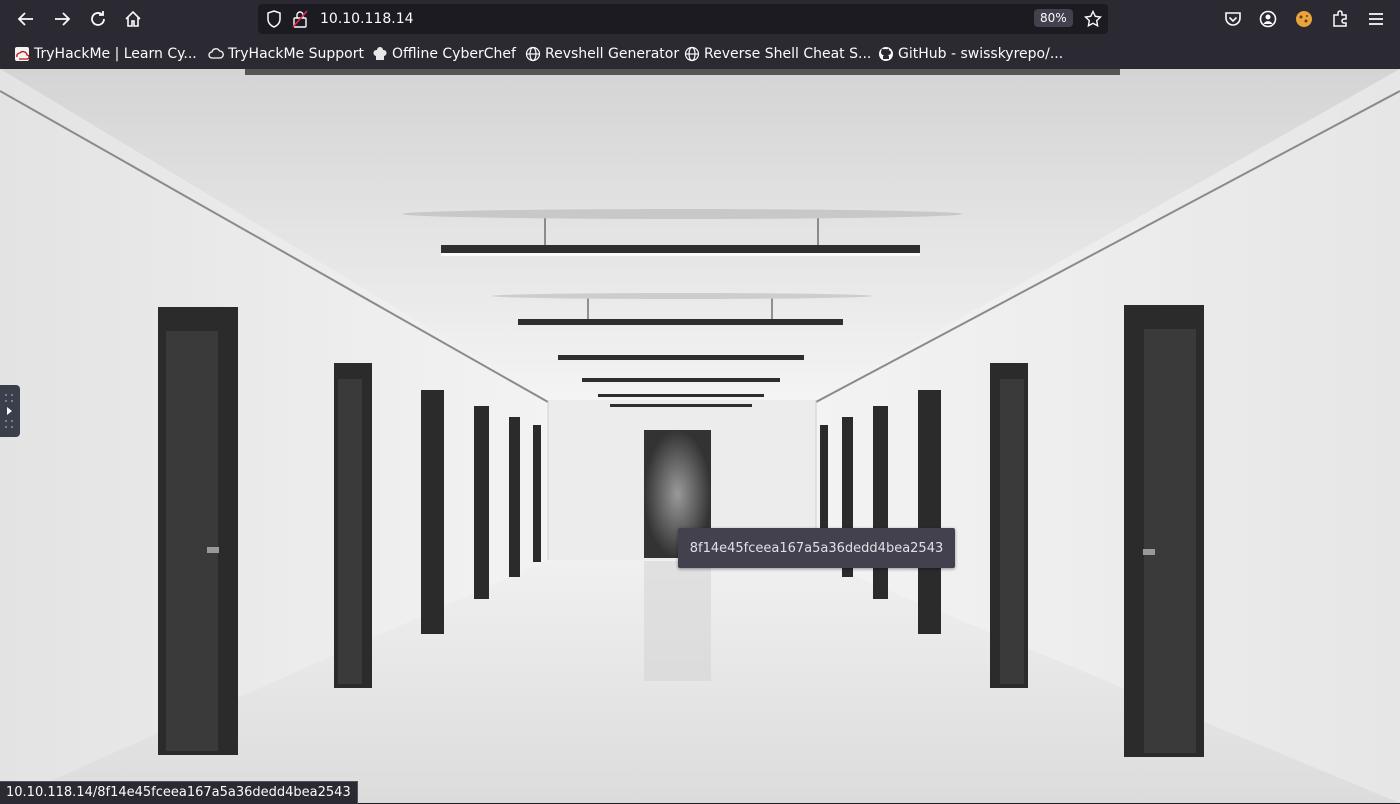  I want to click on forward-icon, so click(62, 19).